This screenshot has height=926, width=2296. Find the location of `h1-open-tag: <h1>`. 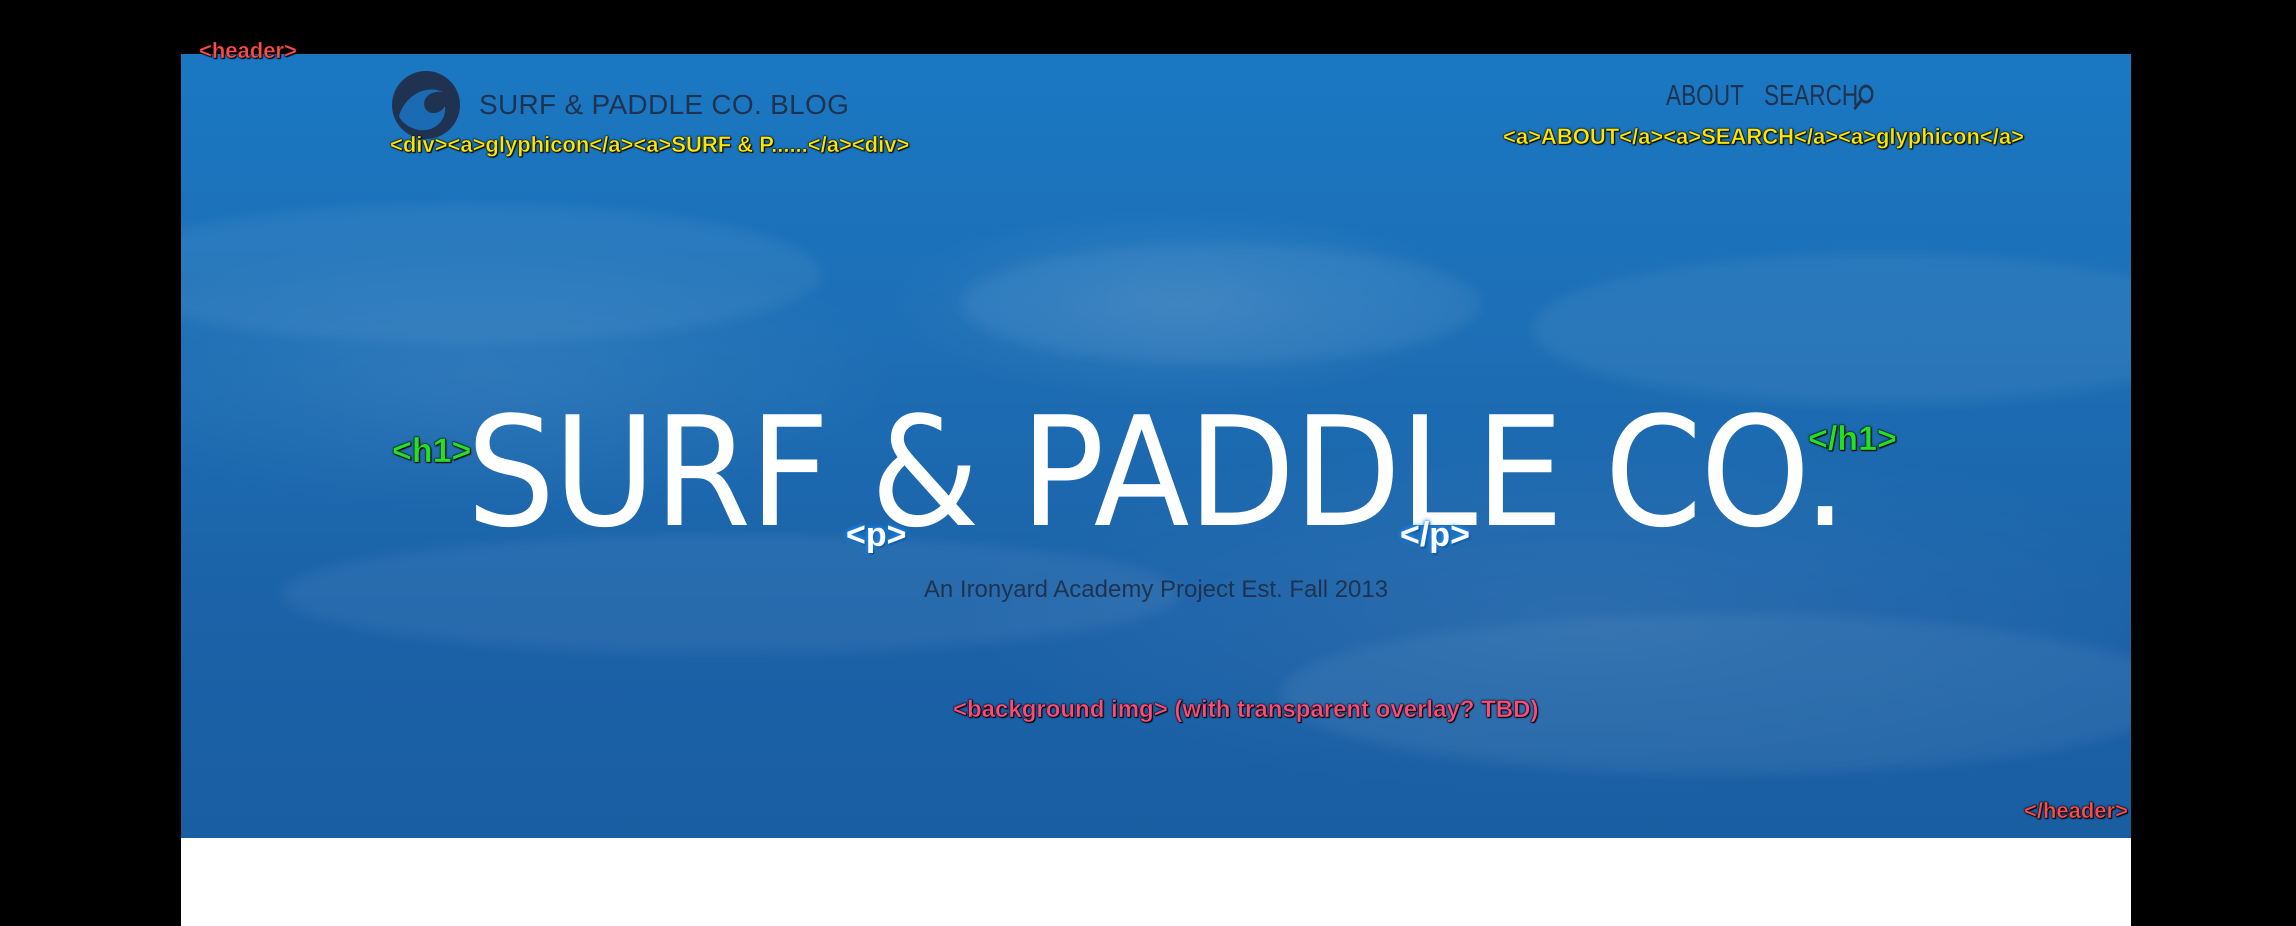

h1-open-tag: <h1> is located at coordinates (432, 451).